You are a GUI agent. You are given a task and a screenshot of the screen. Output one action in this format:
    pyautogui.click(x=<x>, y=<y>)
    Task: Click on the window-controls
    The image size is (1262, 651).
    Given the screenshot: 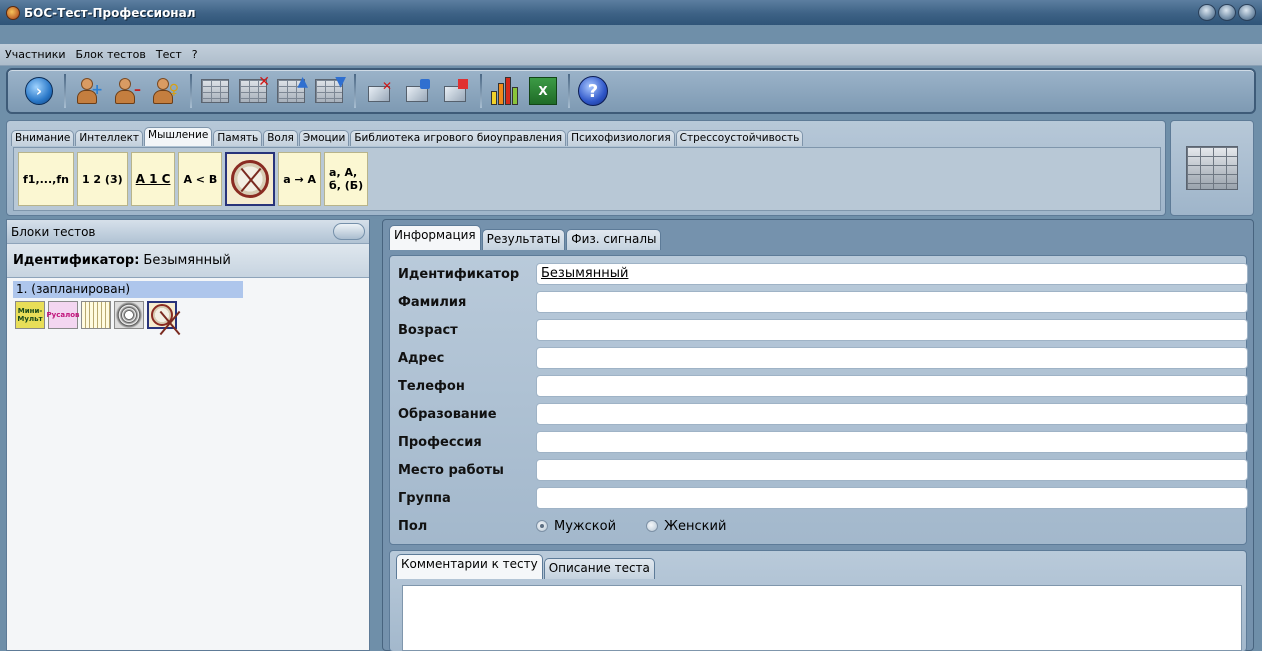 What is the action you would take?
    pyautogui.click(x=1227, y=12)
    